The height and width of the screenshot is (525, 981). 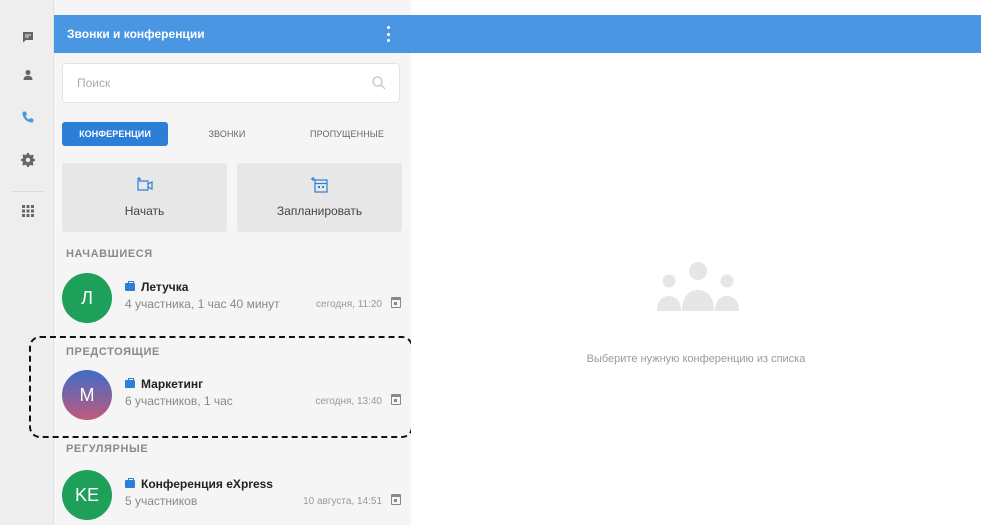 I want to click on conference-name: Летучка, so click(x=165, y=287).